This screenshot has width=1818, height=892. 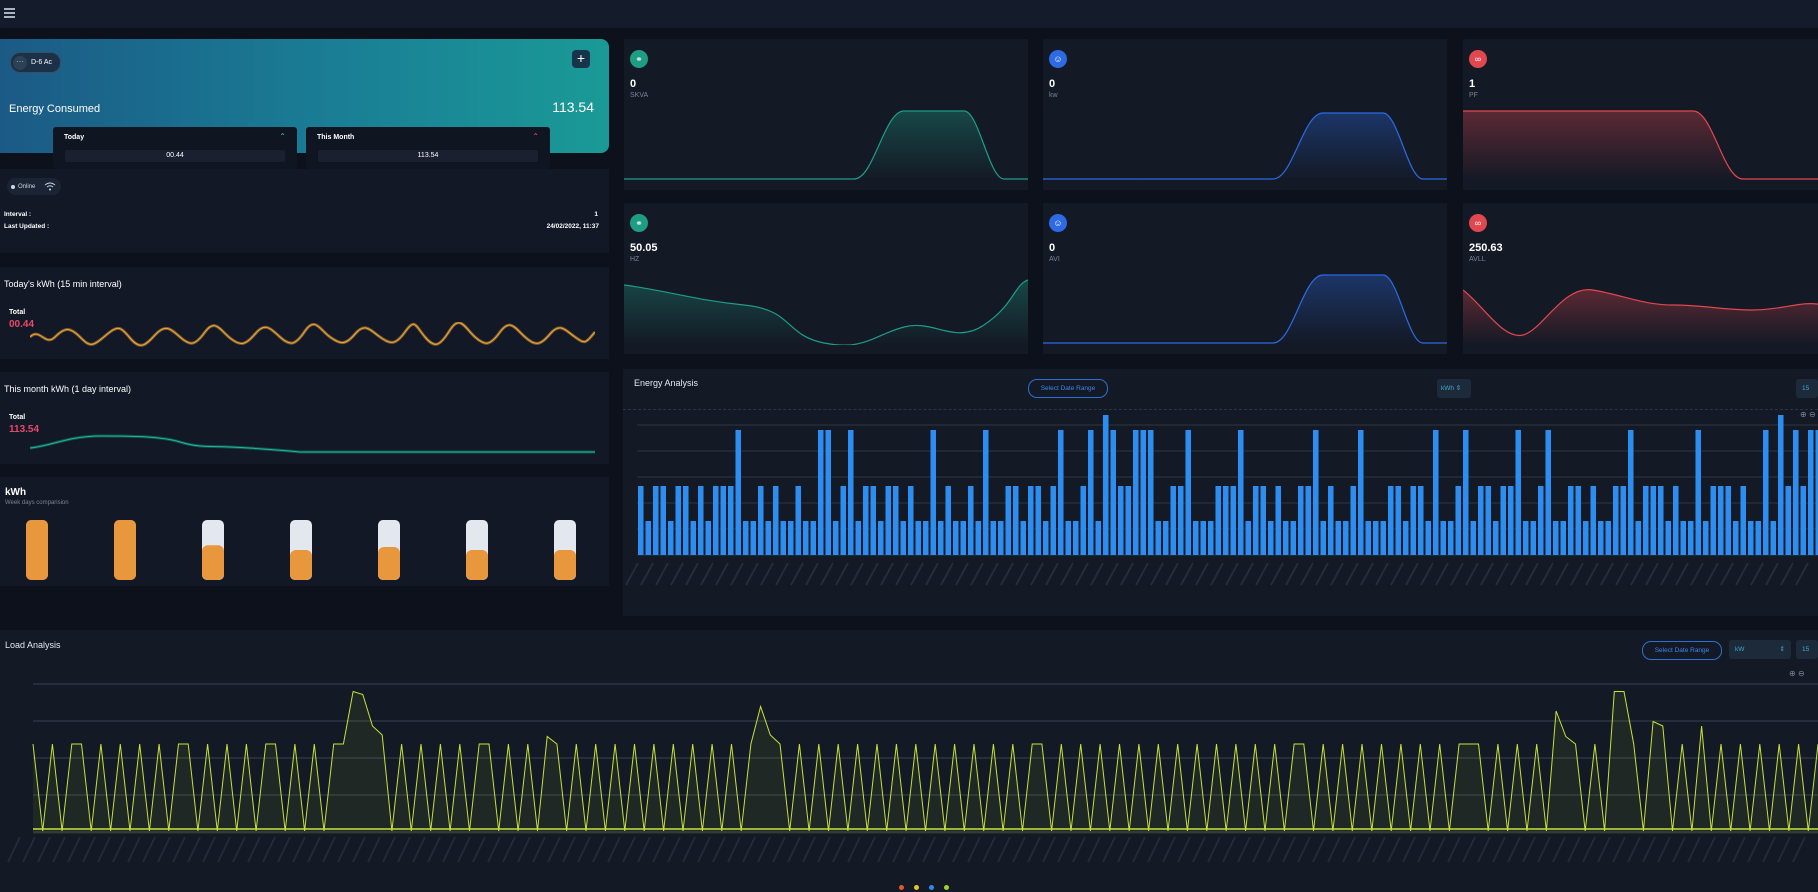 I want to click on add-icon: +, so click(x=581, y=59).